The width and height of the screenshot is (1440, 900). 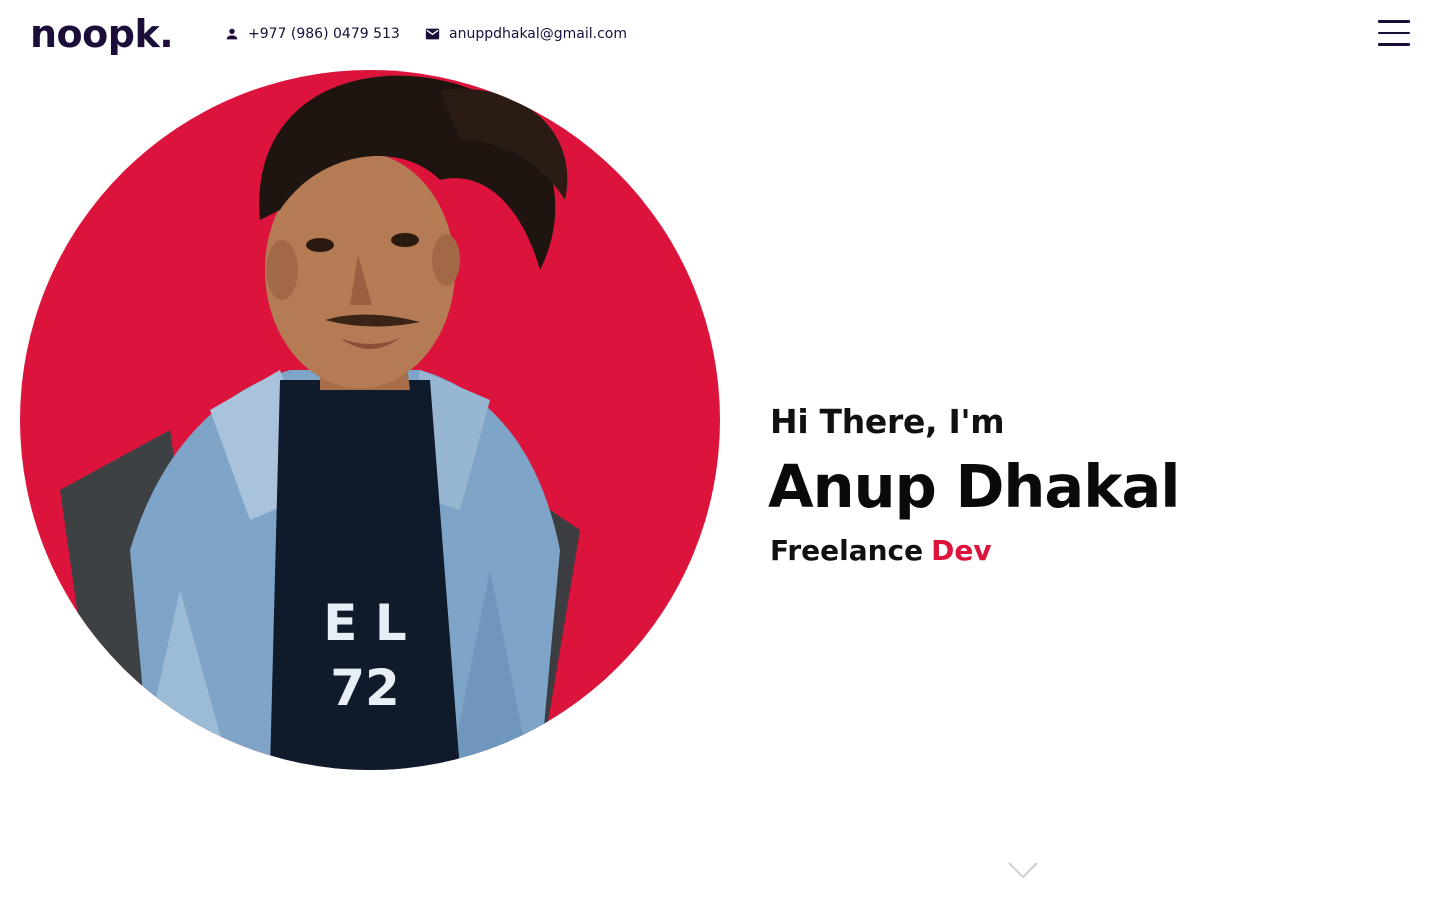 I want to click on hamburger-menu-button, so click(x=1394, y=33).